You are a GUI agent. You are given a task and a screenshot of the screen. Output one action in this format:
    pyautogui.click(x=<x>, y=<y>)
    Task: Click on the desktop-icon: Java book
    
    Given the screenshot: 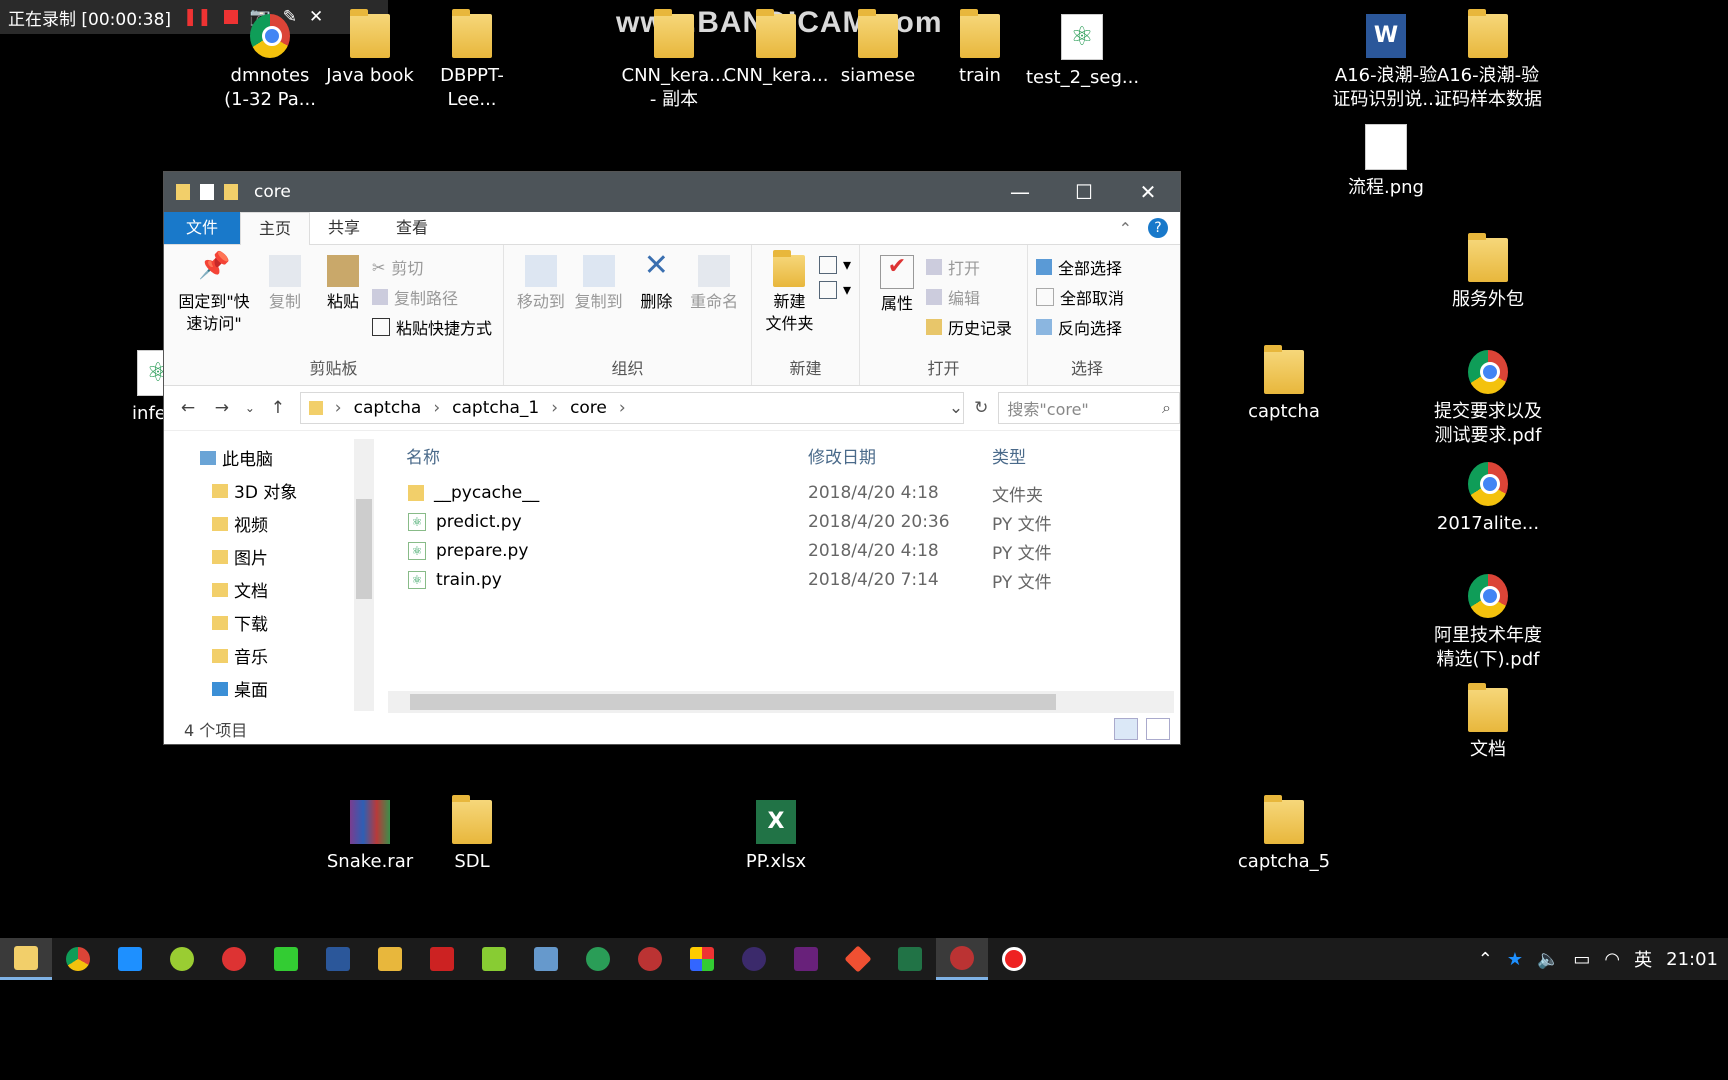 What is the action you would take?
    pyautogui.click(x=370, y=48)
    